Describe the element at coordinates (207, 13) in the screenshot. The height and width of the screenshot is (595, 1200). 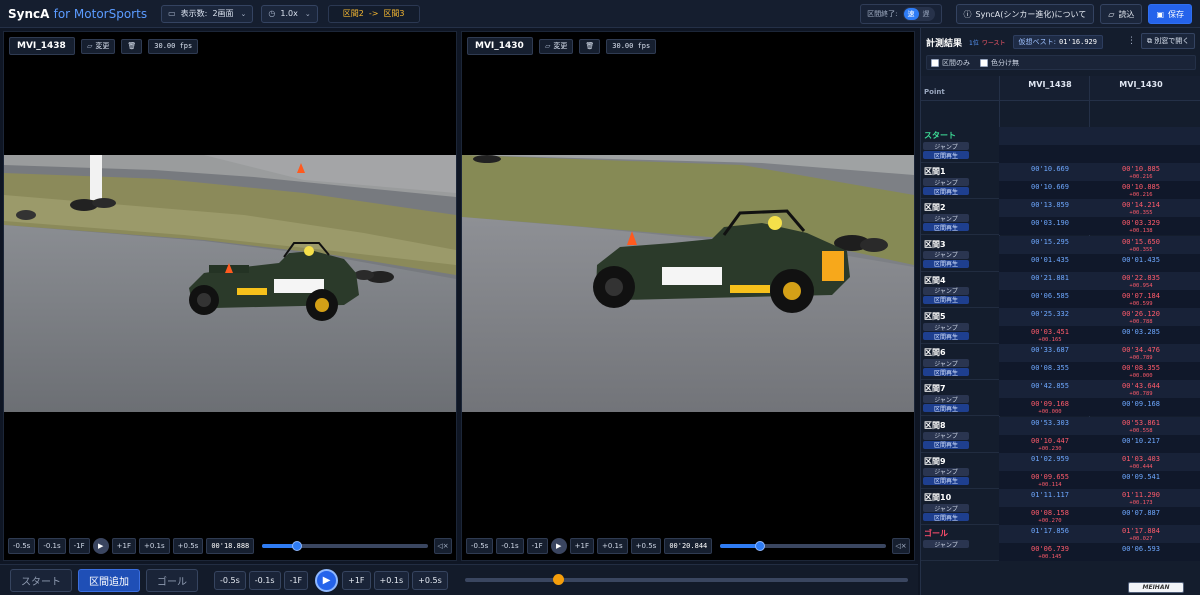
I see `display-count-dropdown: ▭ 表示数: 2画面 ⌄` at that location.